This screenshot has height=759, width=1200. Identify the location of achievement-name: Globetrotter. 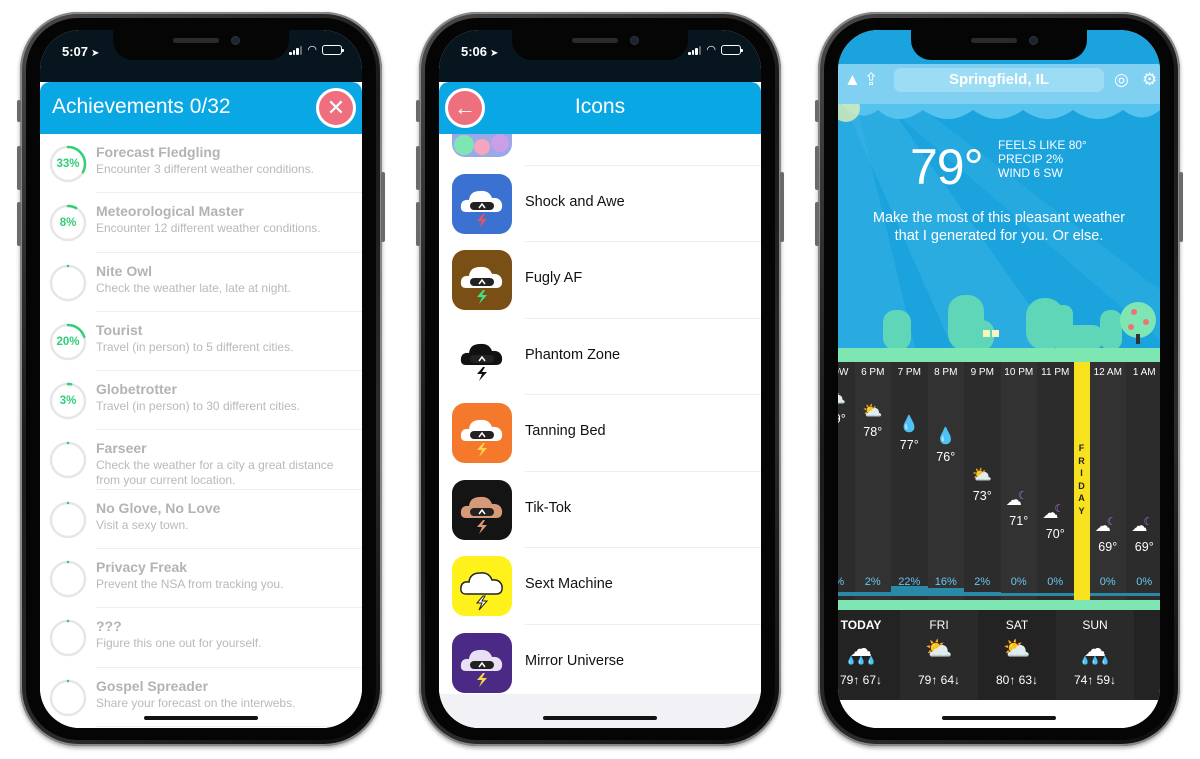
(136, 389).